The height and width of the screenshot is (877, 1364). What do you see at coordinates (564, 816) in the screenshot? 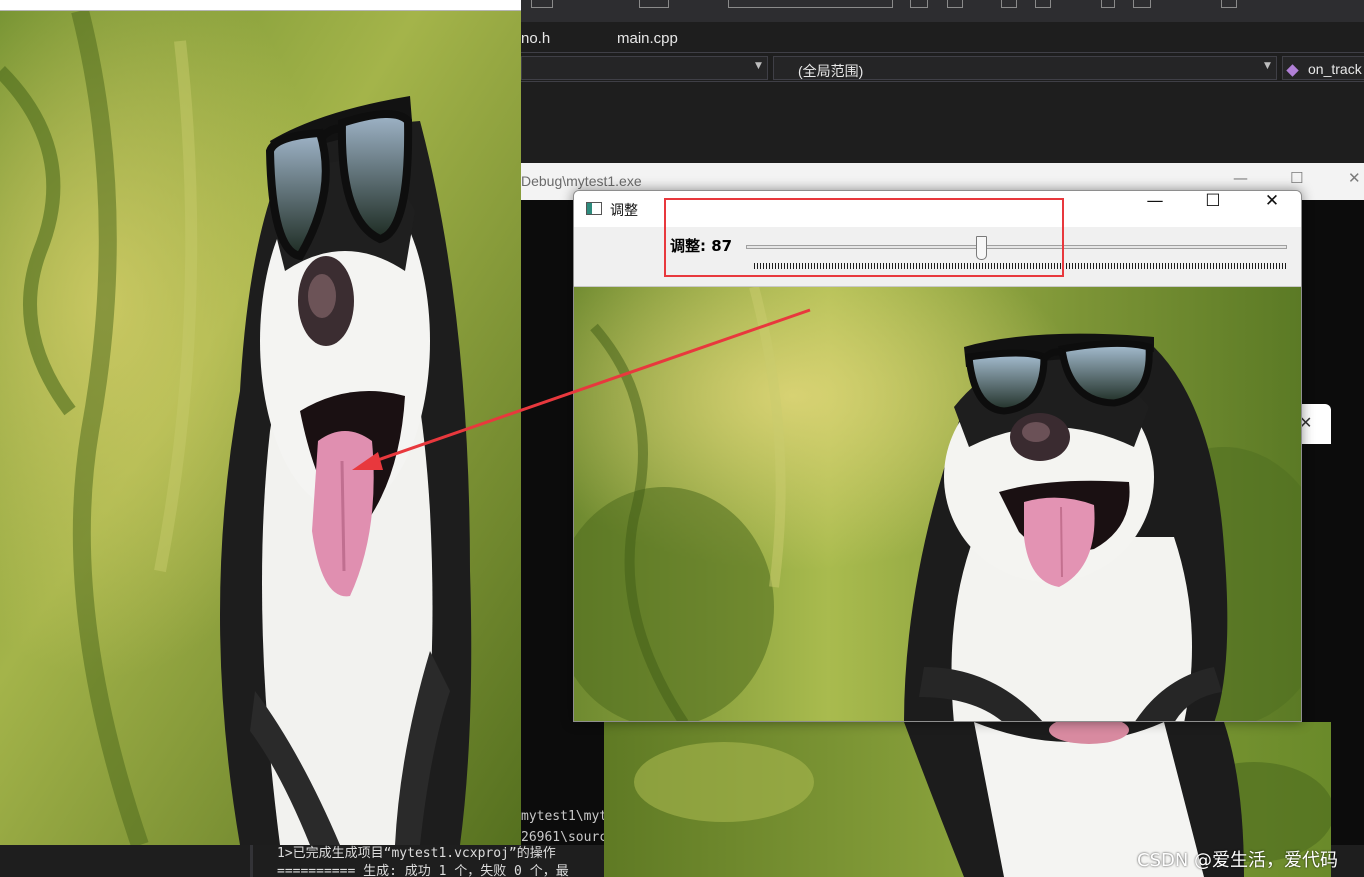
I see `console-line: mytest1\myt` at bounding box center [564, 816].